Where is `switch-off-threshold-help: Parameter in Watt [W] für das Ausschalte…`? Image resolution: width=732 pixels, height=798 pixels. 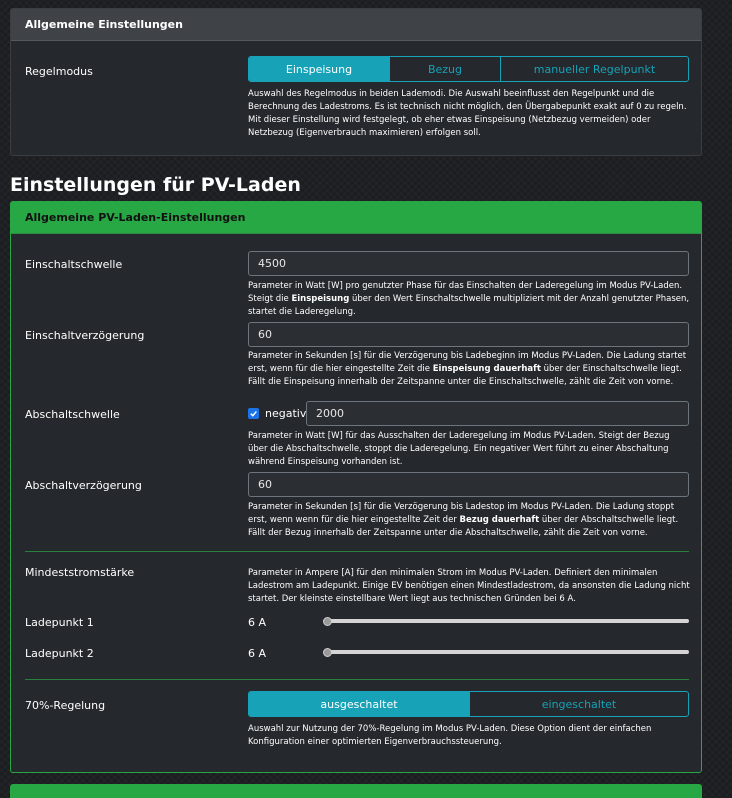
switch-off-threshold-help: Parameter in Watt [W] für das Ausschalte… is located at coordinates (459, 449).